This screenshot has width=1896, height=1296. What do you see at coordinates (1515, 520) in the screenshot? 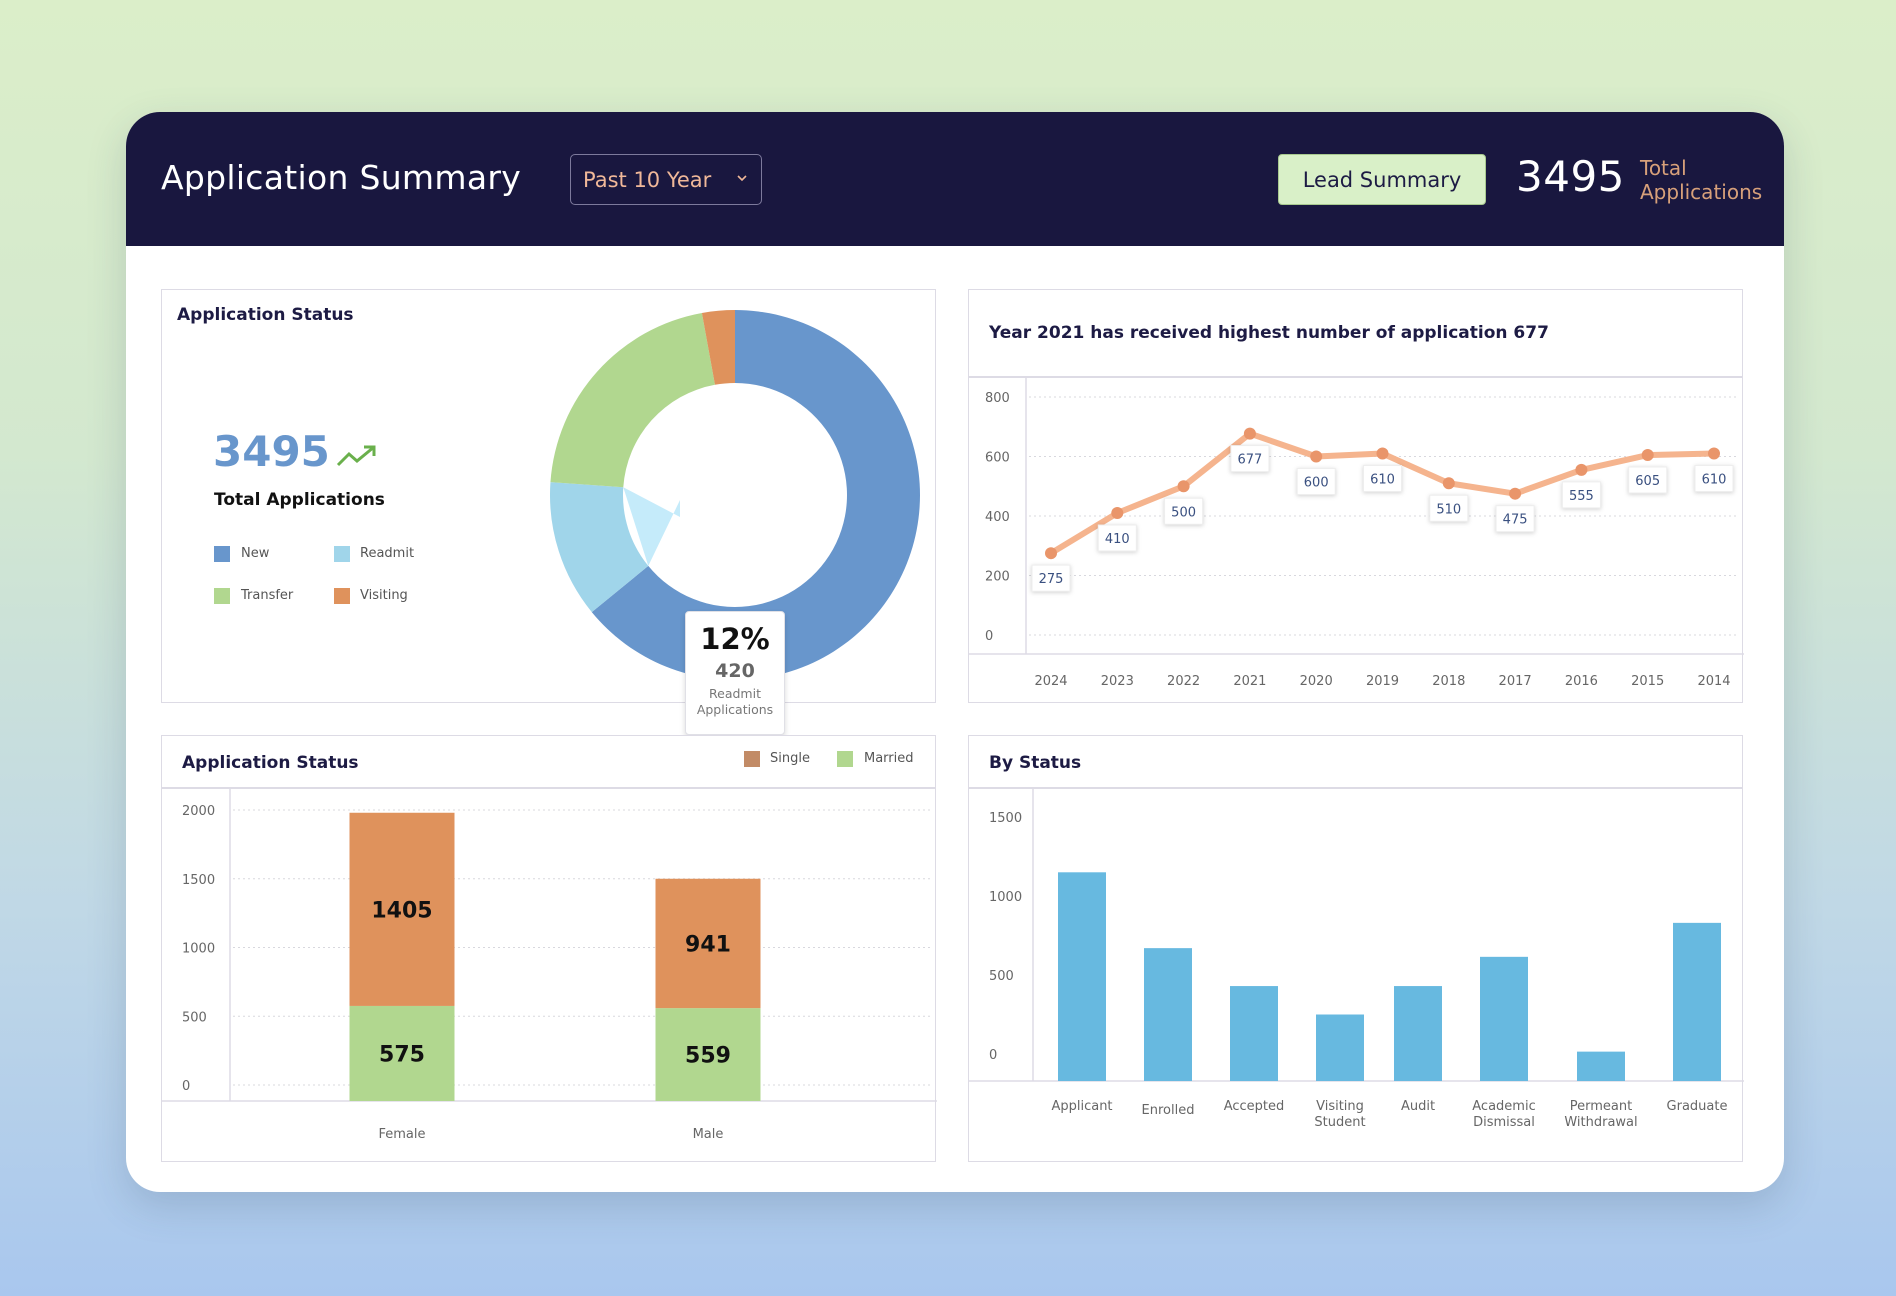
I see `data-label: 475` at bounding box center [1515, 520].